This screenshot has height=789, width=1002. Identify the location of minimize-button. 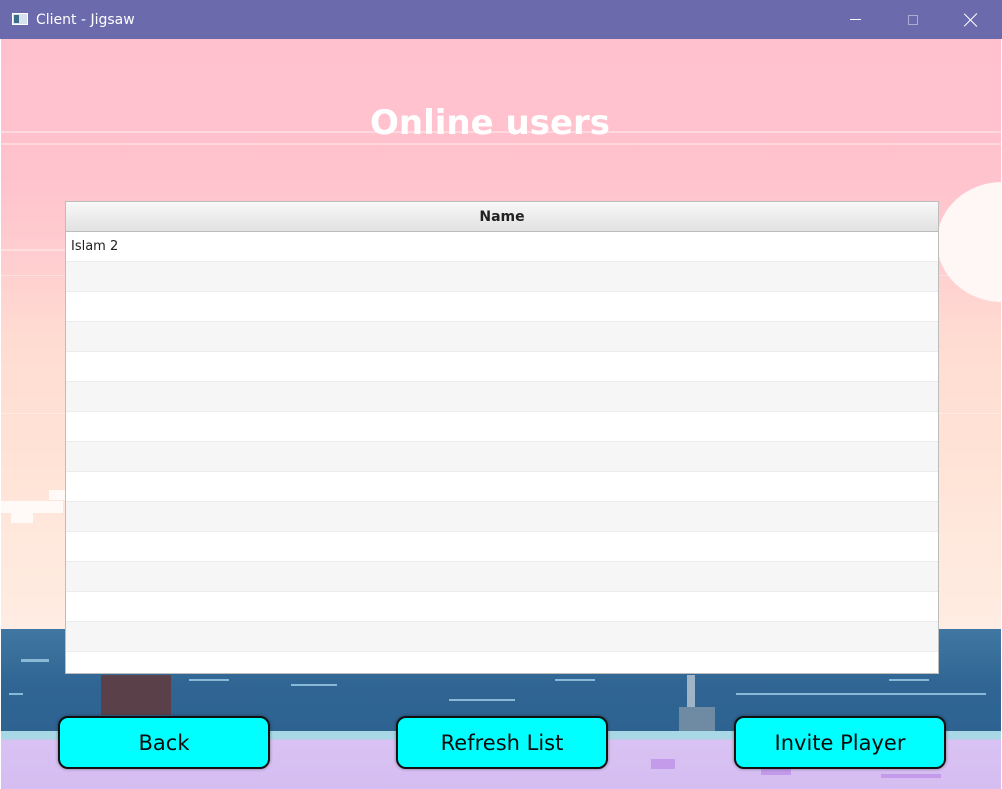
(855, 19).